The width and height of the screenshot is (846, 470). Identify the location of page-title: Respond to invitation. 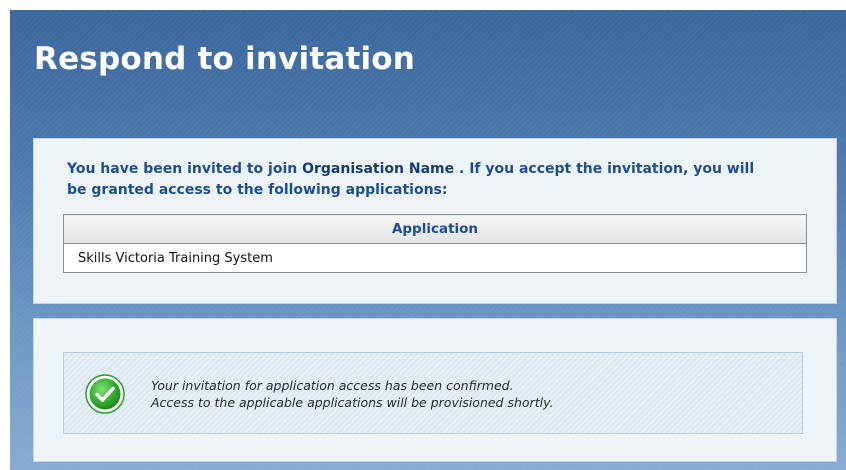
(225, 59).